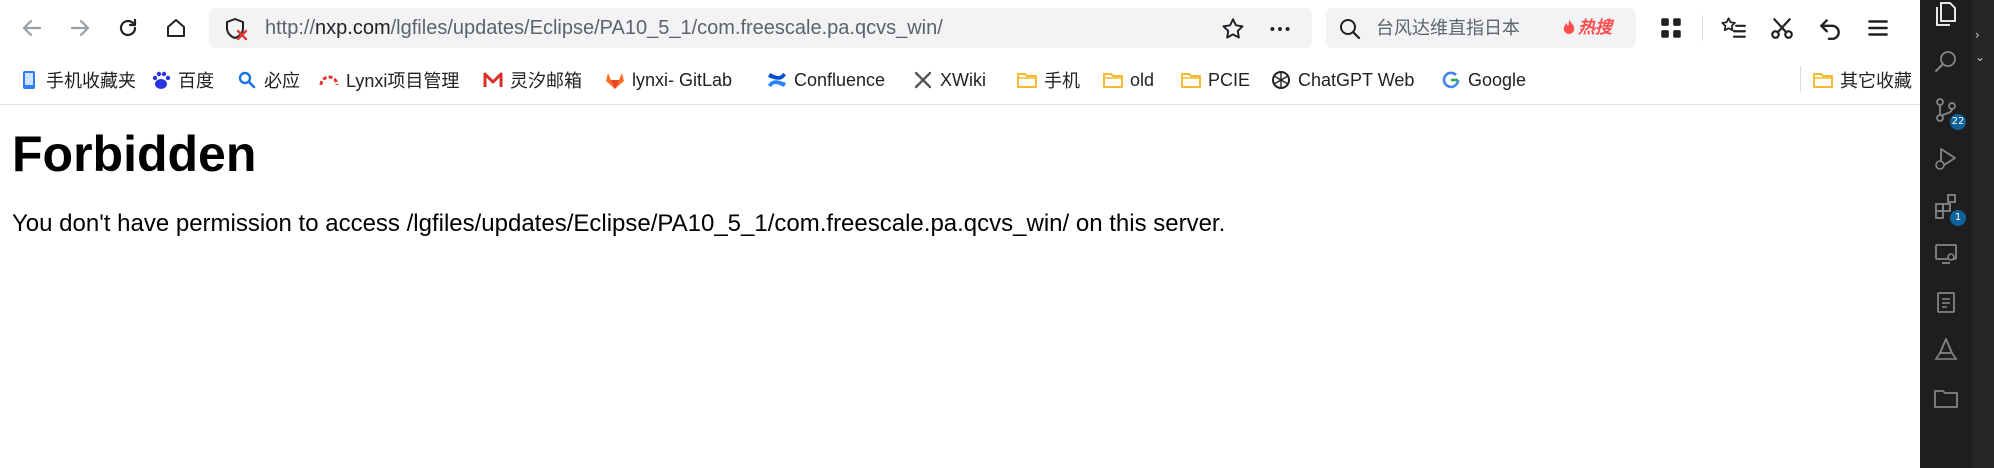  What do you see at coordinates (1587, 28) in the screenshot?
I see `hot-search-badge: 热搜` at bounding box center [1587, 28].